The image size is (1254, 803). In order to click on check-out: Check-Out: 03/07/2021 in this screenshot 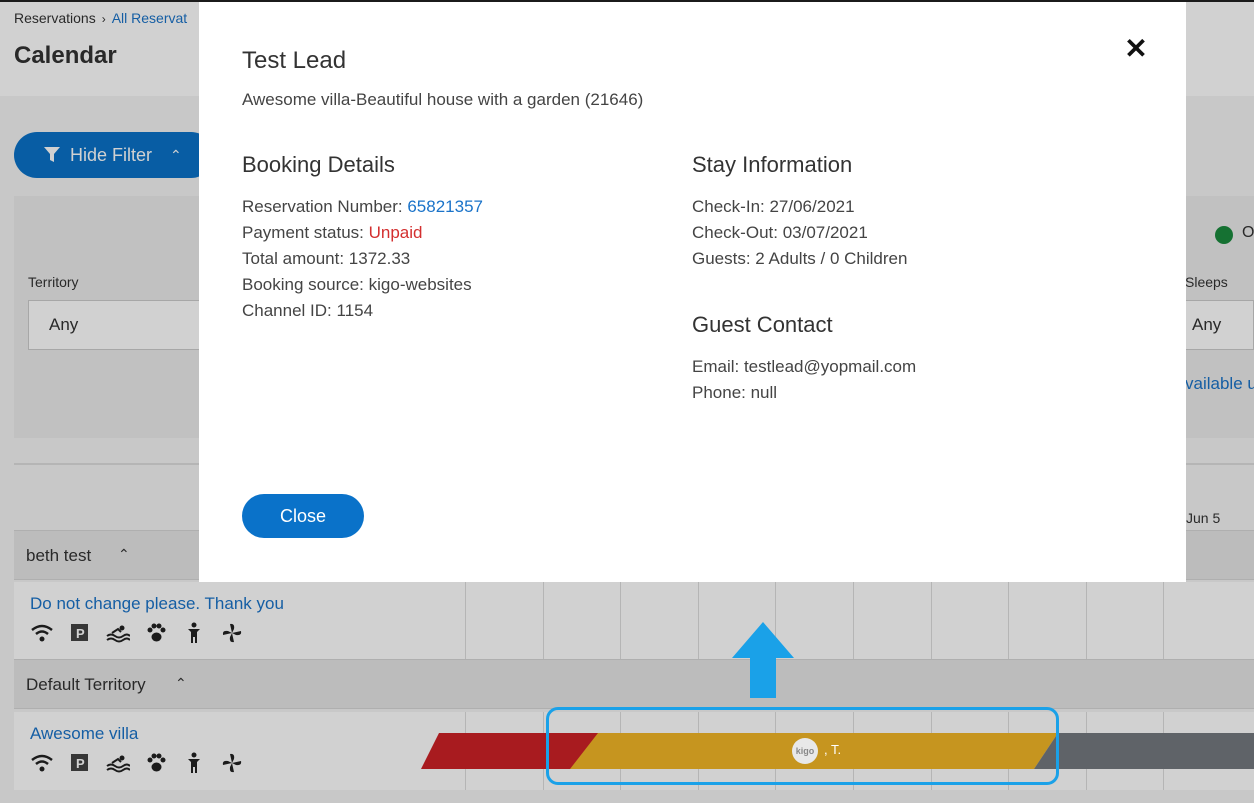, I will do `click(780, 232)`.